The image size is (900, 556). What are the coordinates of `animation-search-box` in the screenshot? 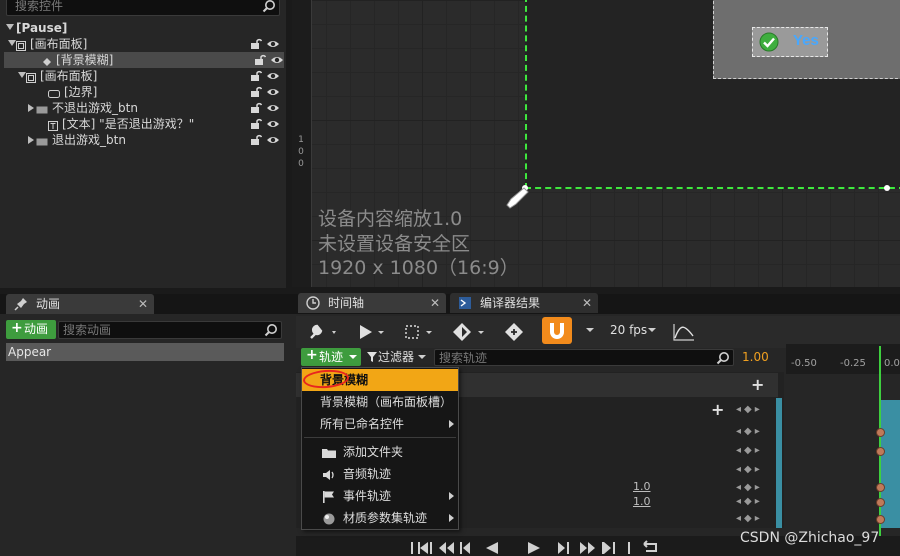 It's located at (170, 330).